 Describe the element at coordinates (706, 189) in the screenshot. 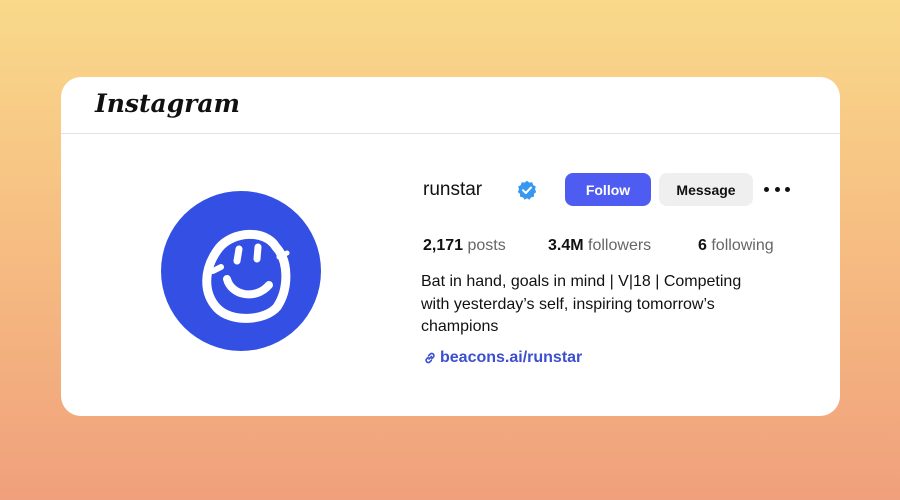

I see `message-button: Message` at that location.